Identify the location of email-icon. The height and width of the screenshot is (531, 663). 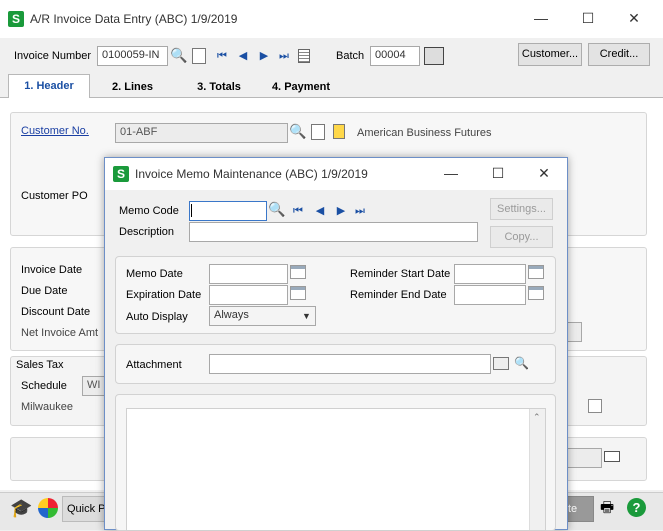
(612, 456).